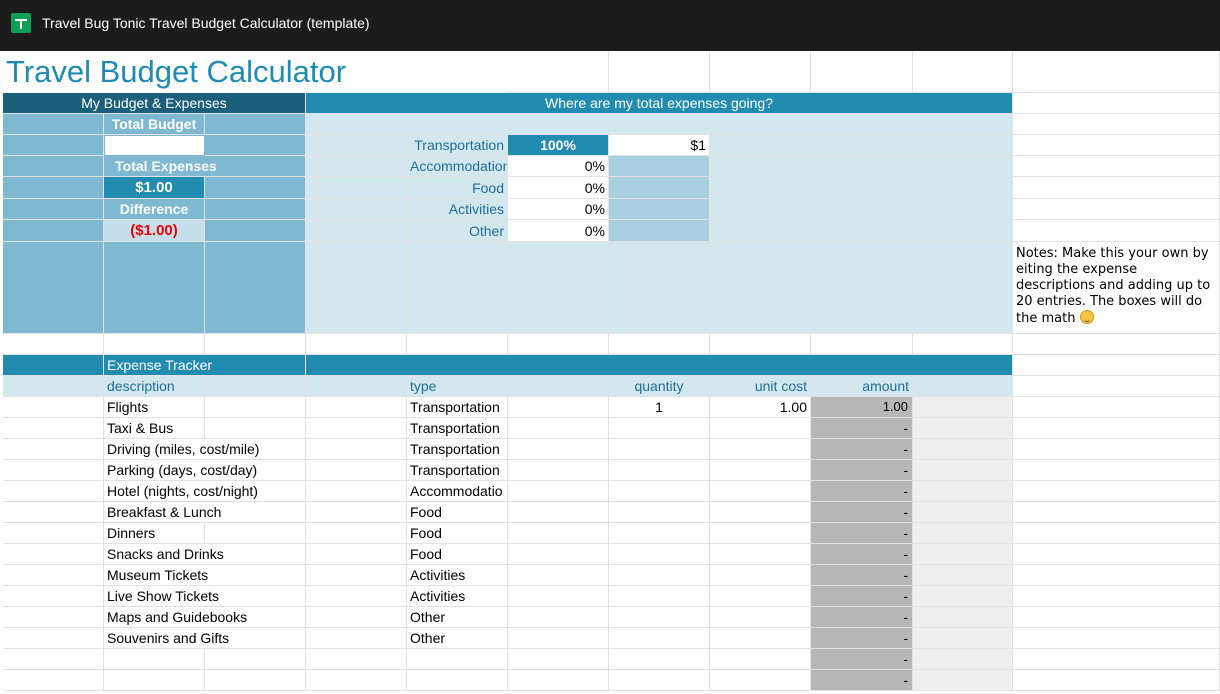 This screenshot has height=694, width=1220. What do you see at coordinates (457, 575) in the screenshot?
I see `expense-type-cell: Activities` at bounding box center [457, 575].